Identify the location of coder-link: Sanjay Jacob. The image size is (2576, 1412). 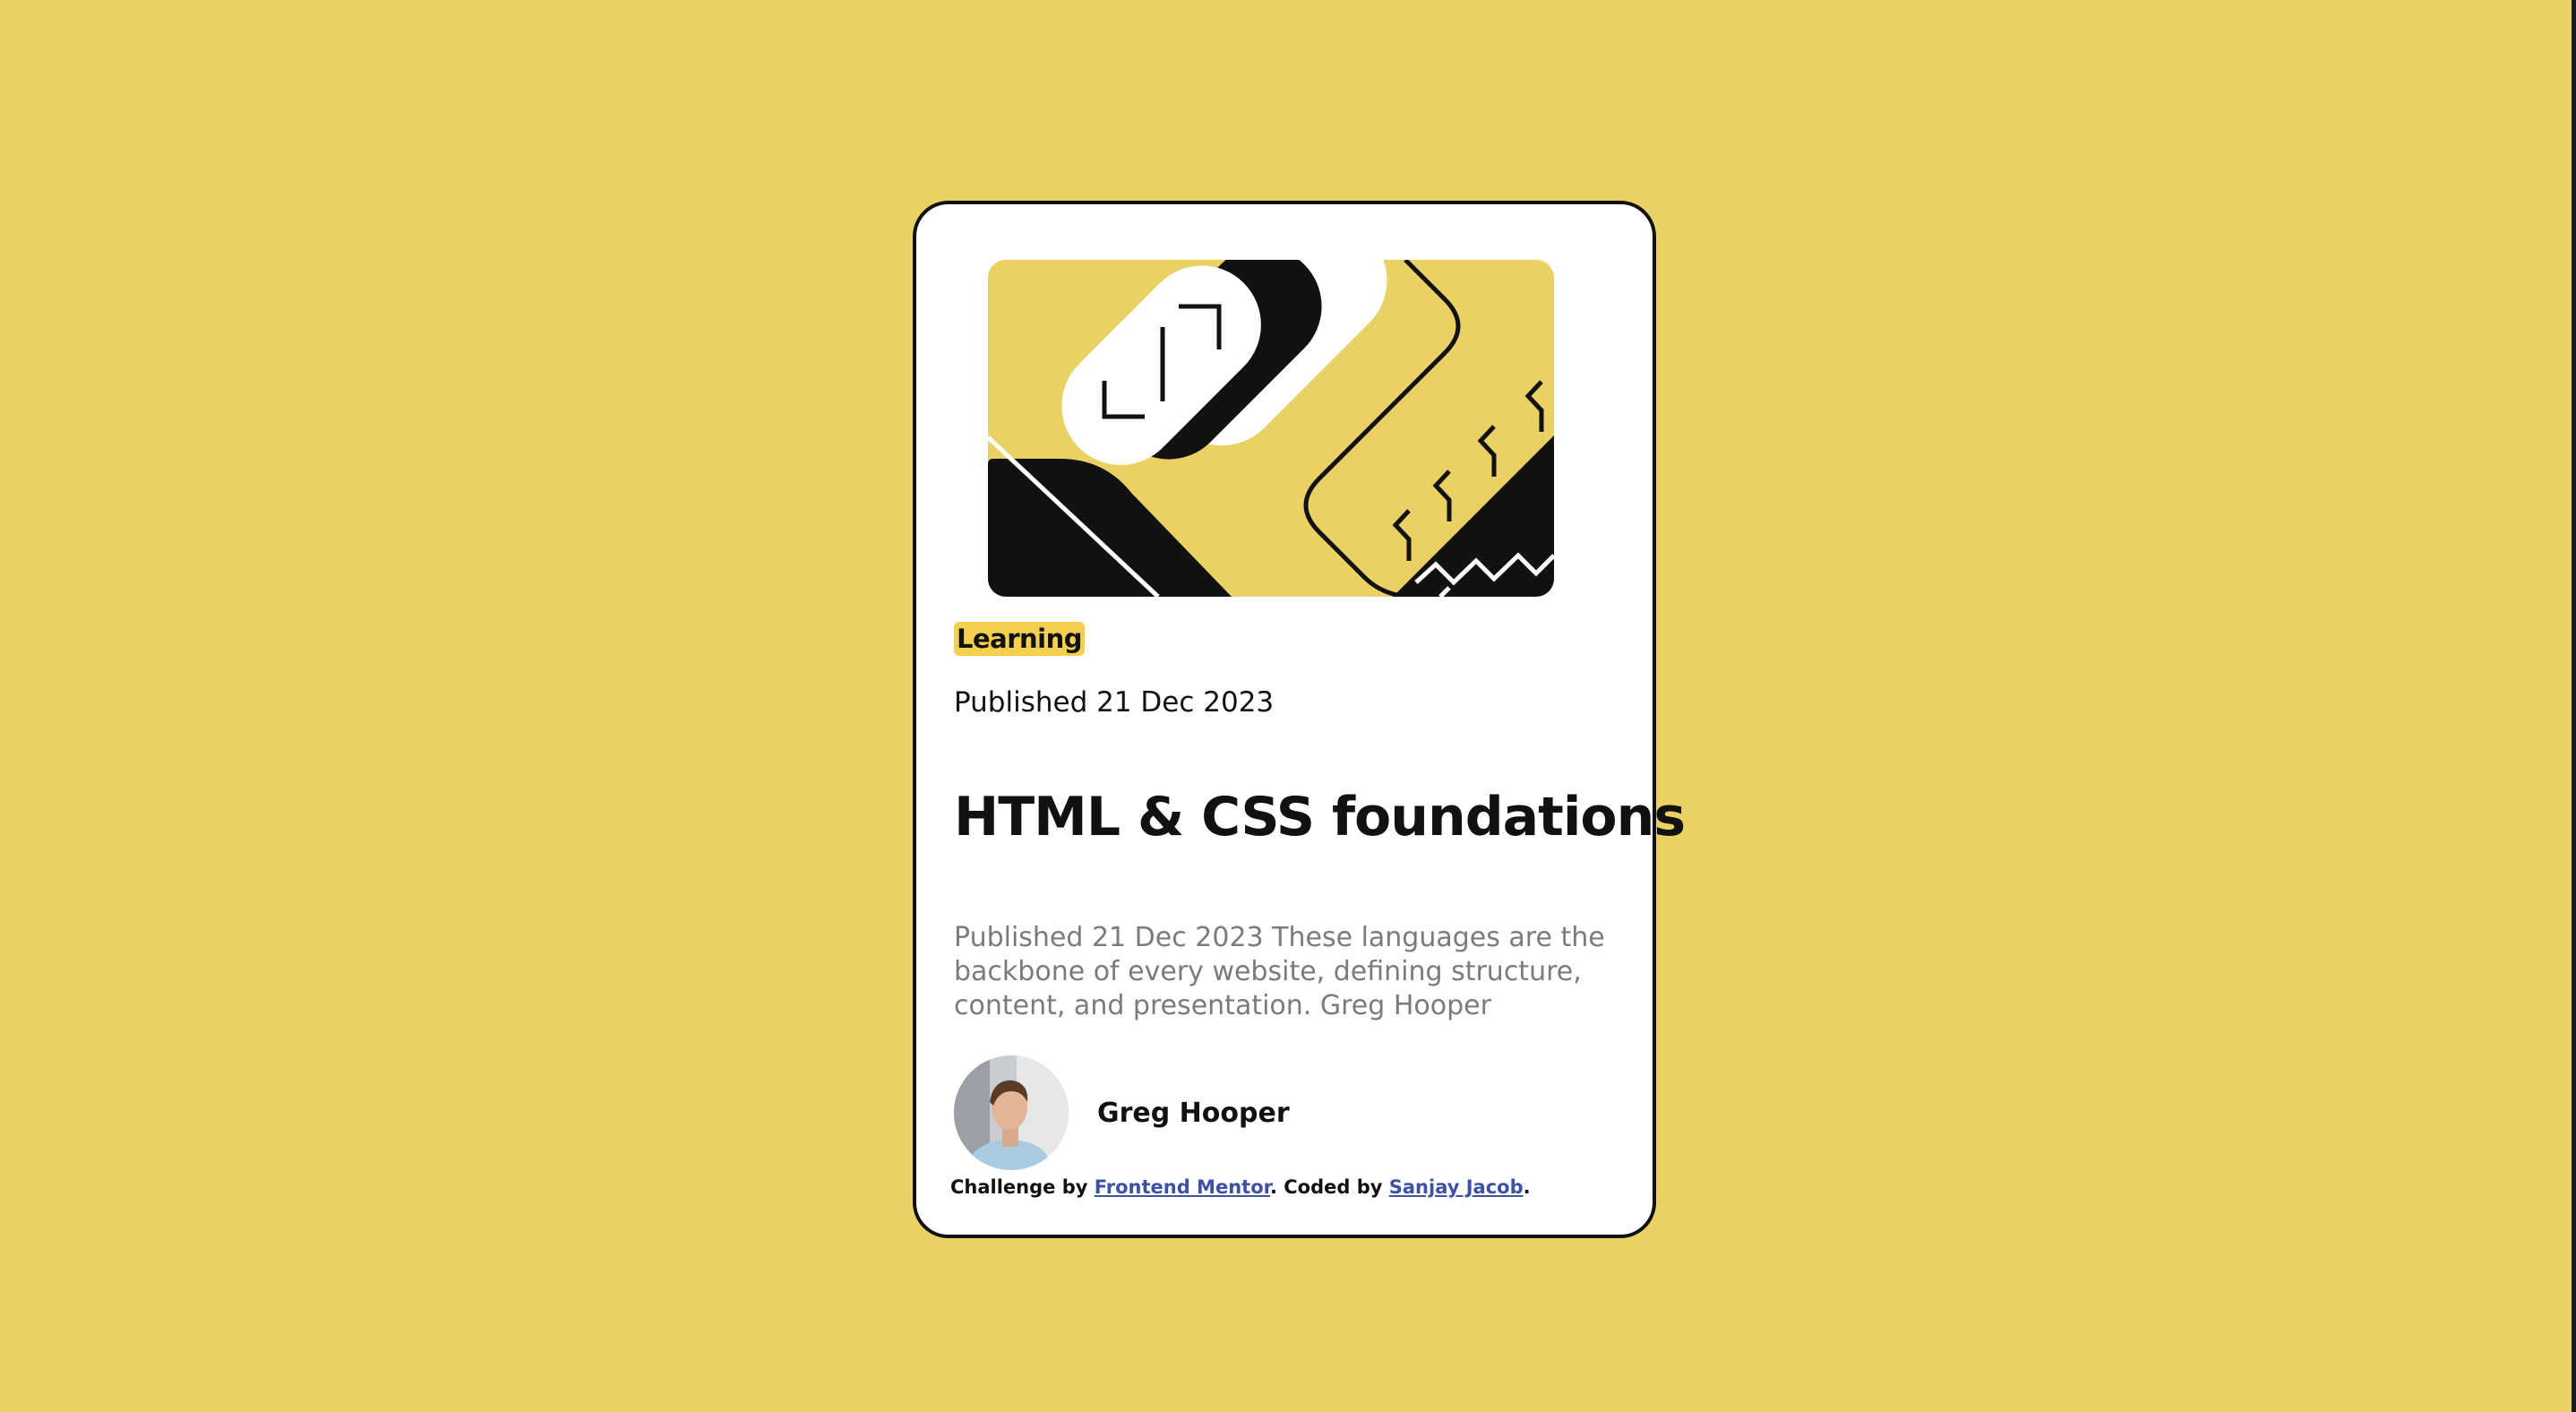
(1456, 1187).